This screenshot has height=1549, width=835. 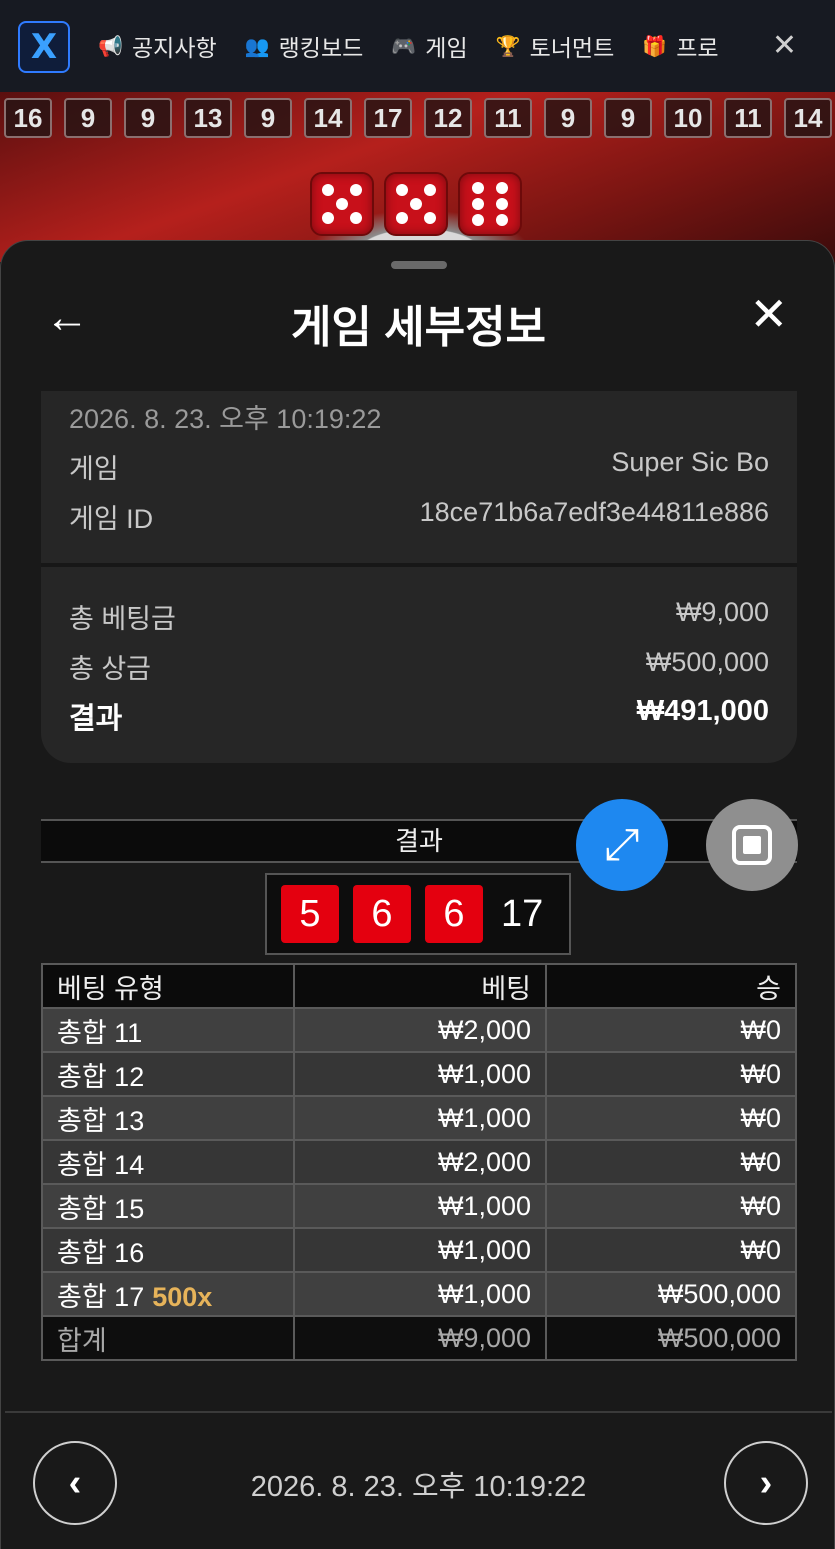 I want to click on multiplier-badge: 500x, so click(x=182, y=1296).